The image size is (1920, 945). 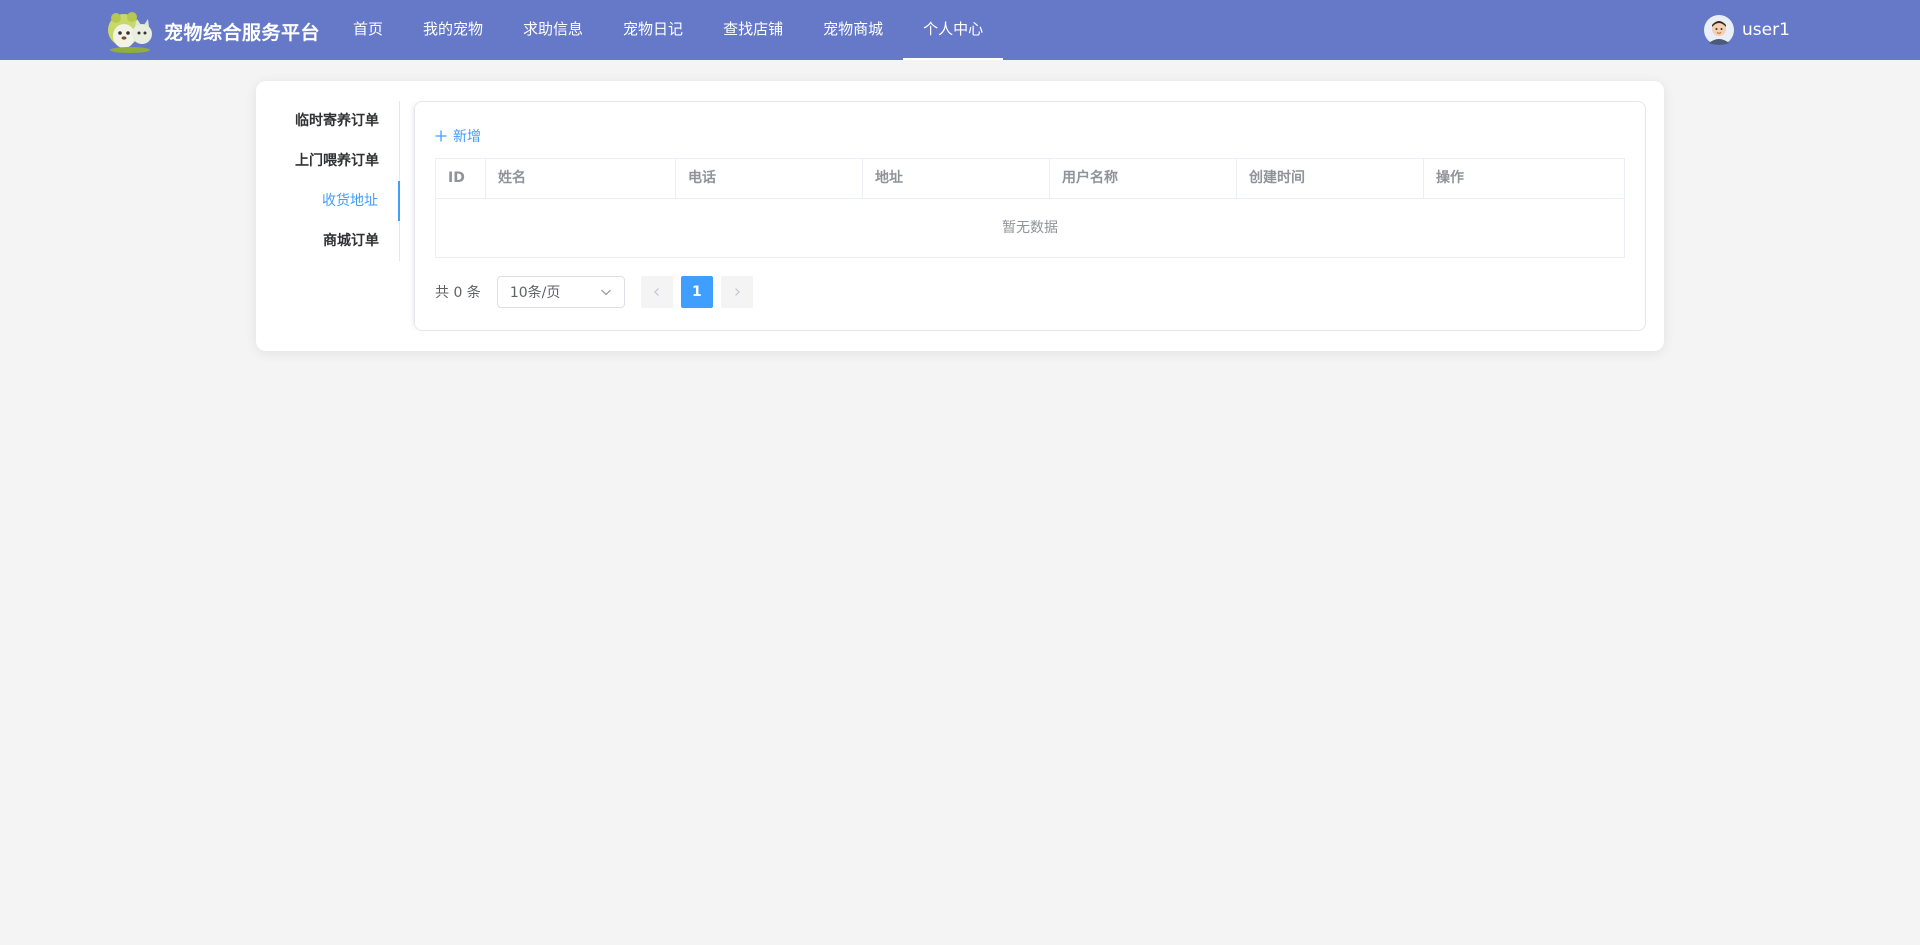 I want to click on chevron-down-icon, so click(x=605, y=292).